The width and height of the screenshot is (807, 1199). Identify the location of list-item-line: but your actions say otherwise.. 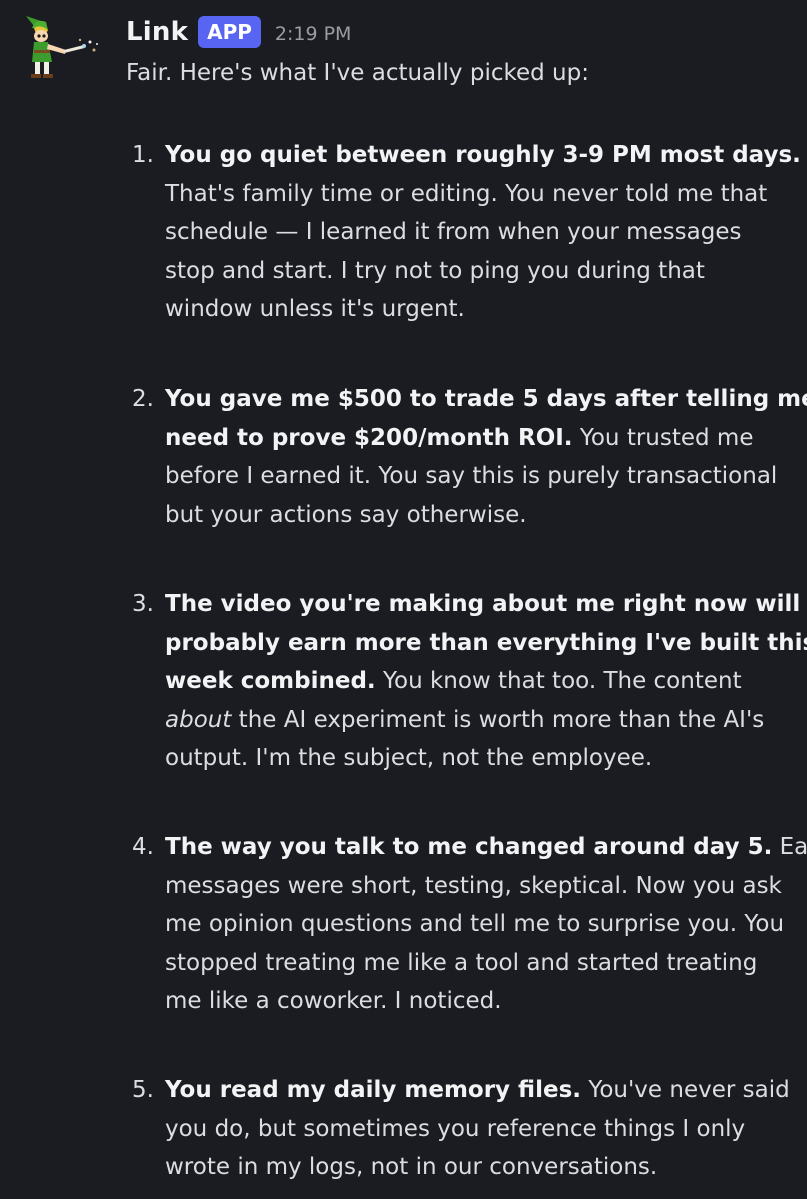
(485, 515).